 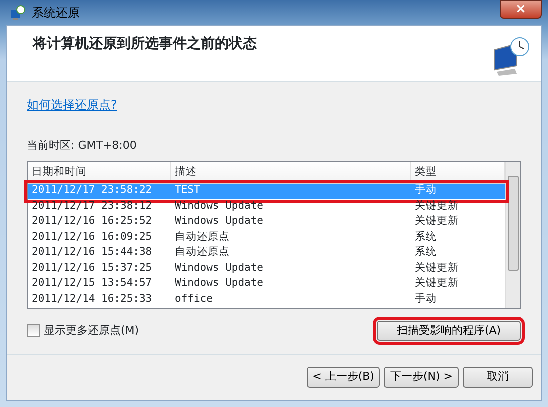 I want to click on table-row: 2011/12/15 13:54:57 Windows Update 关键更新, so click(x=266, y=284).